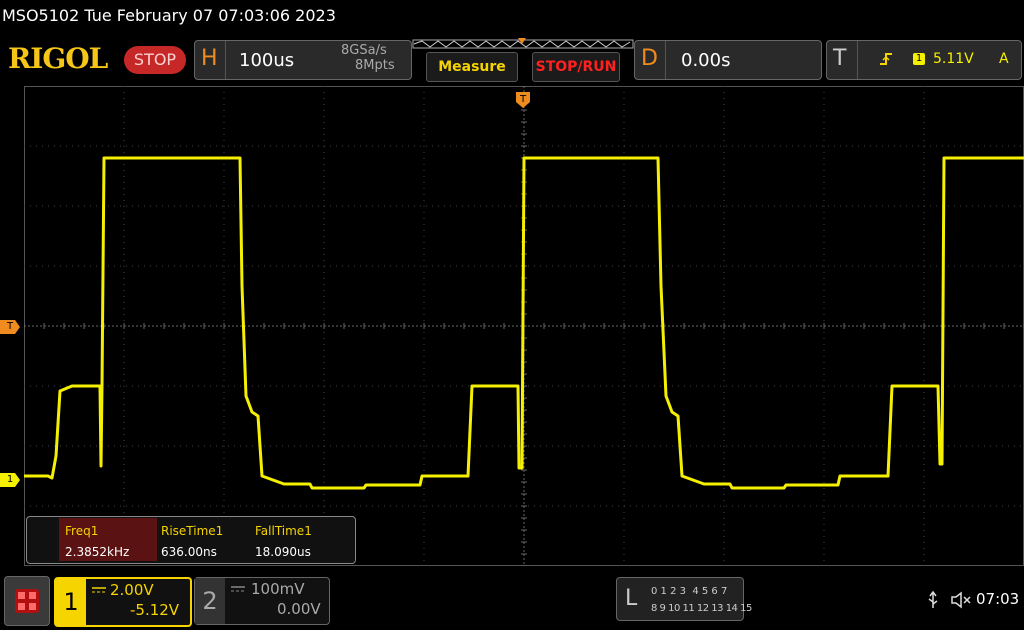  I want to click on measure-label-rise: RiseTime1, so click(192, 531).